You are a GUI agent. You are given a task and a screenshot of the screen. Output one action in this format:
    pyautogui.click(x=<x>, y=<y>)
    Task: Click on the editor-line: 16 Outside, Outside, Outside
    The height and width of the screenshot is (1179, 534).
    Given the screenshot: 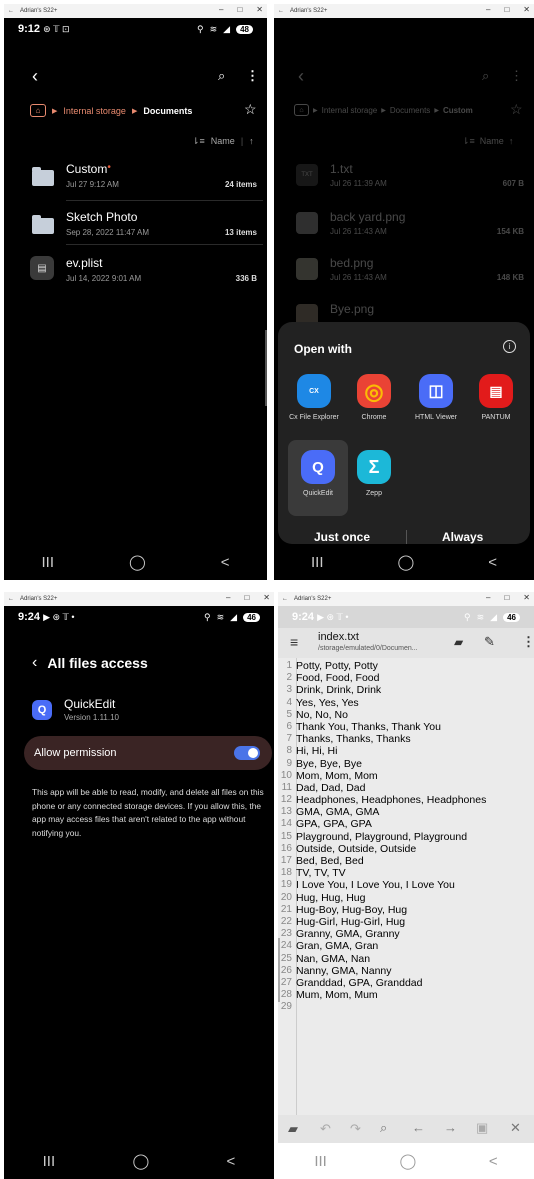 What is the action you would take?
    pyautogui.click(x=406, y=849)
    